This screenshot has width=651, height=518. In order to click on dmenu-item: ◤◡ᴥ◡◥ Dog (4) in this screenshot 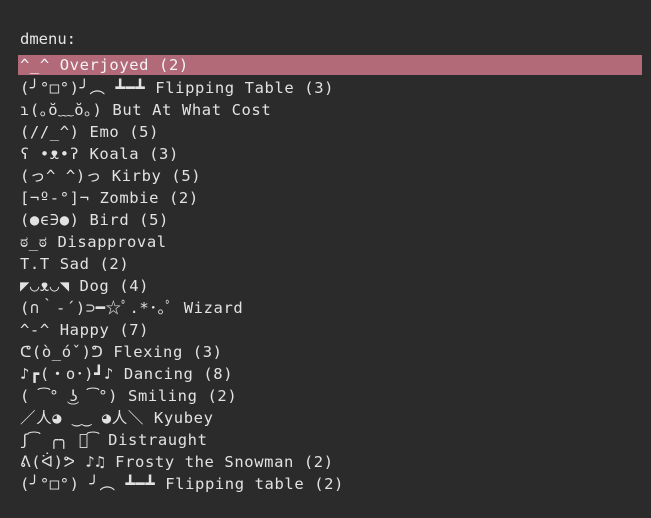, I will do `click(330, 286)`.